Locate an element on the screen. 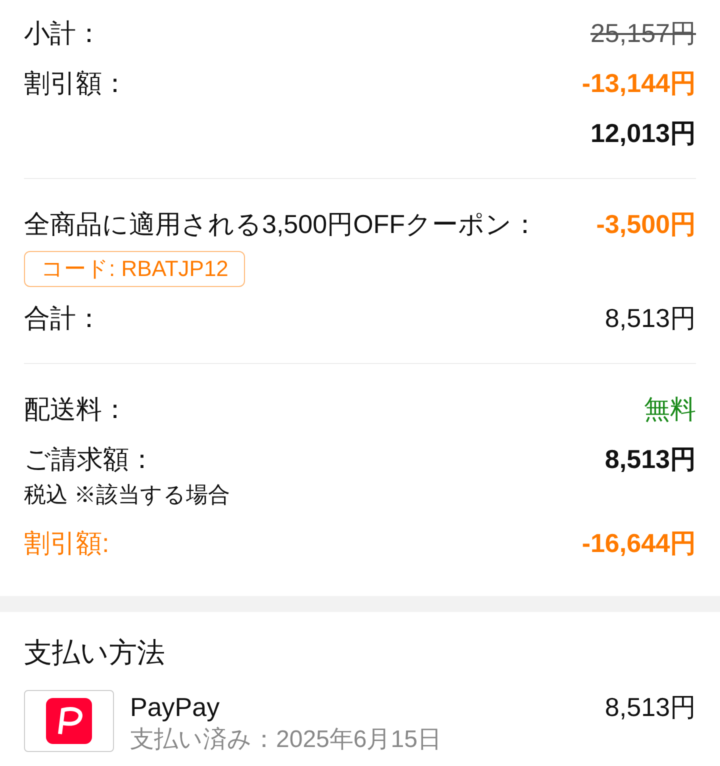 The height and width of the screenshot is (766, 720). summary-amount: 12,013円 is located at coordinates (643, 133).